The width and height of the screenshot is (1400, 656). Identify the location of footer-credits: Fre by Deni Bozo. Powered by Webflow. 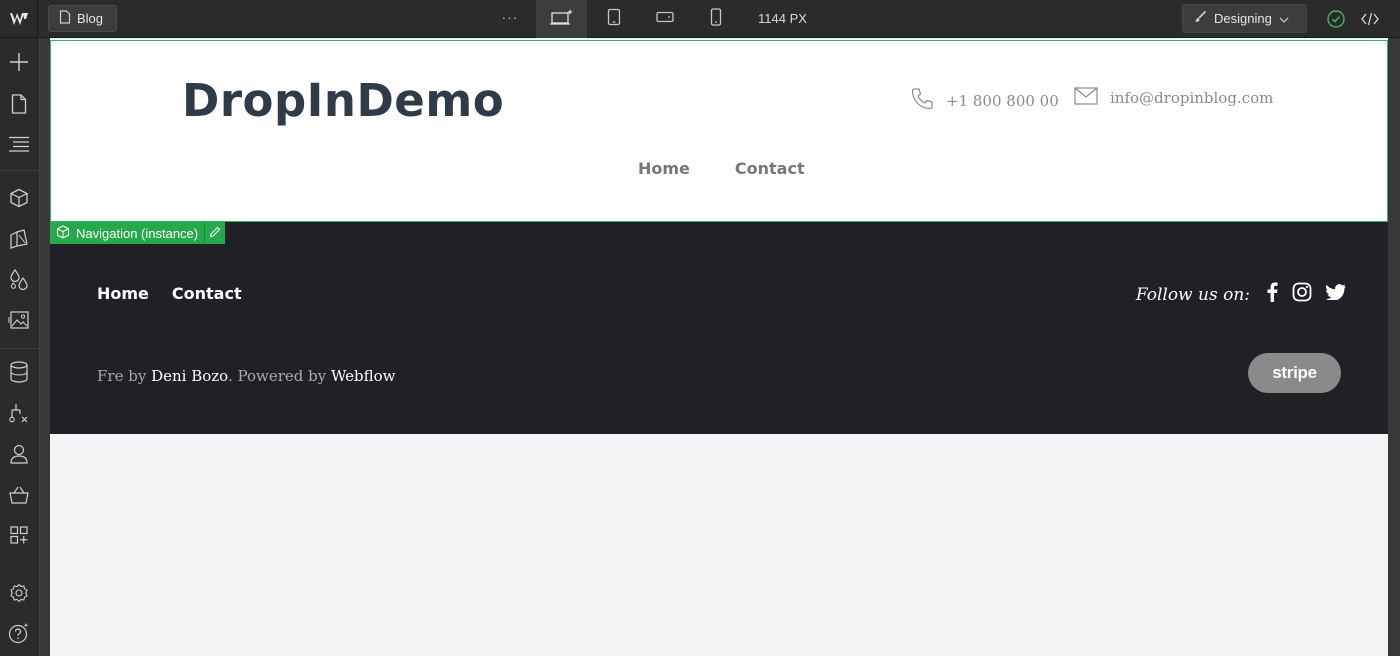
(246, 376).